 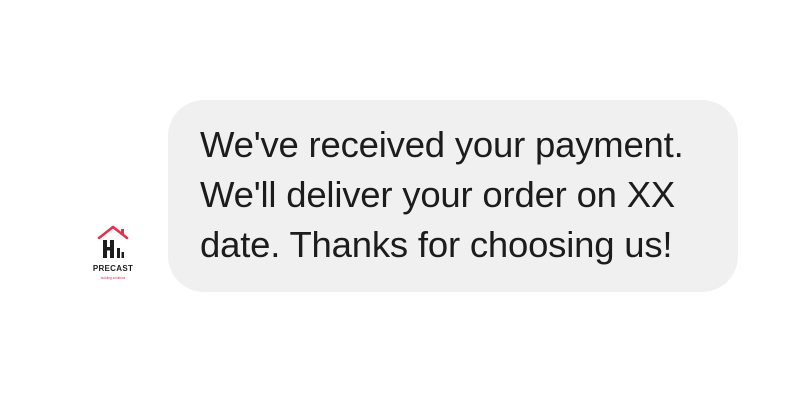 I want to click on logo-tagline: building solutions, so click(x=113, y=278).